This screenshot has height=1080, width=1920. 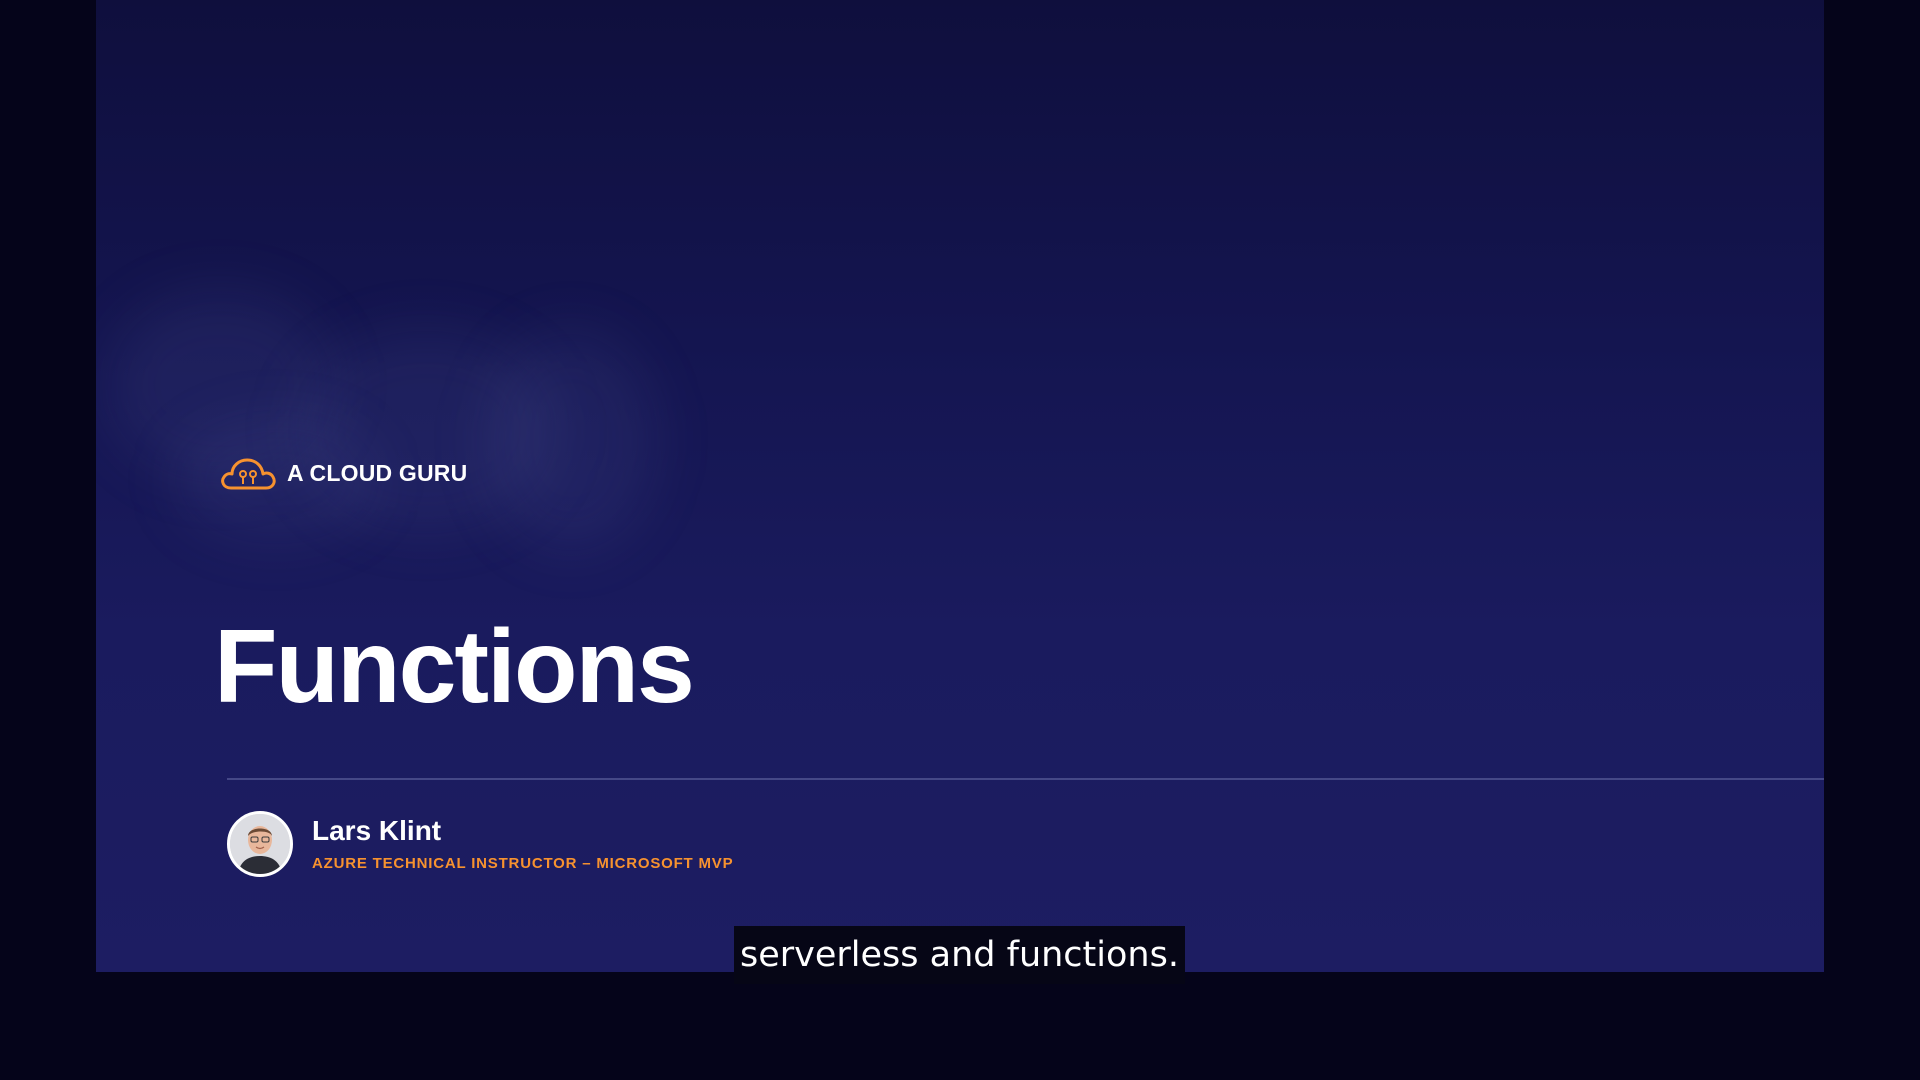 I want to click on brand-logo: A CLOUD GURU, so click(x=343, y=473).